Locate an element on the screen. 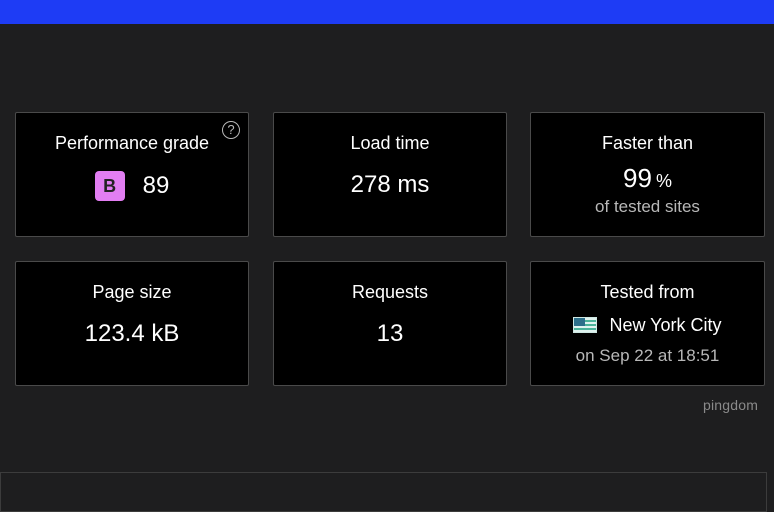 The image size is (774, 512). faster-than-value: 99 is located at coordinates (637, 178).